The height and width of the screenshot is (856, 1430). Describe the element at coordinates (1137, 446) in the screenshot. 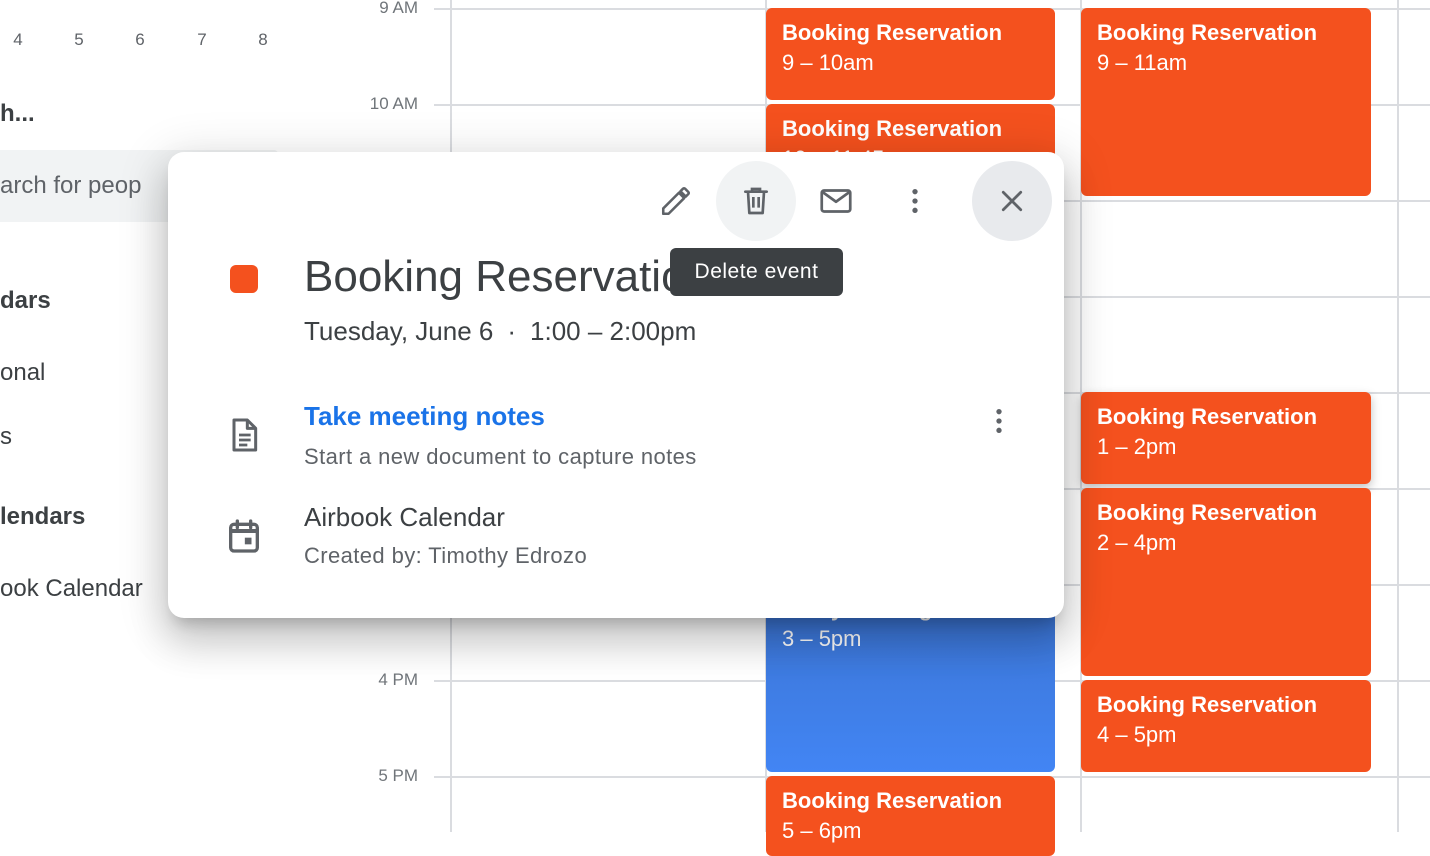

I see `event-time: 1 – 2pm` at that location.